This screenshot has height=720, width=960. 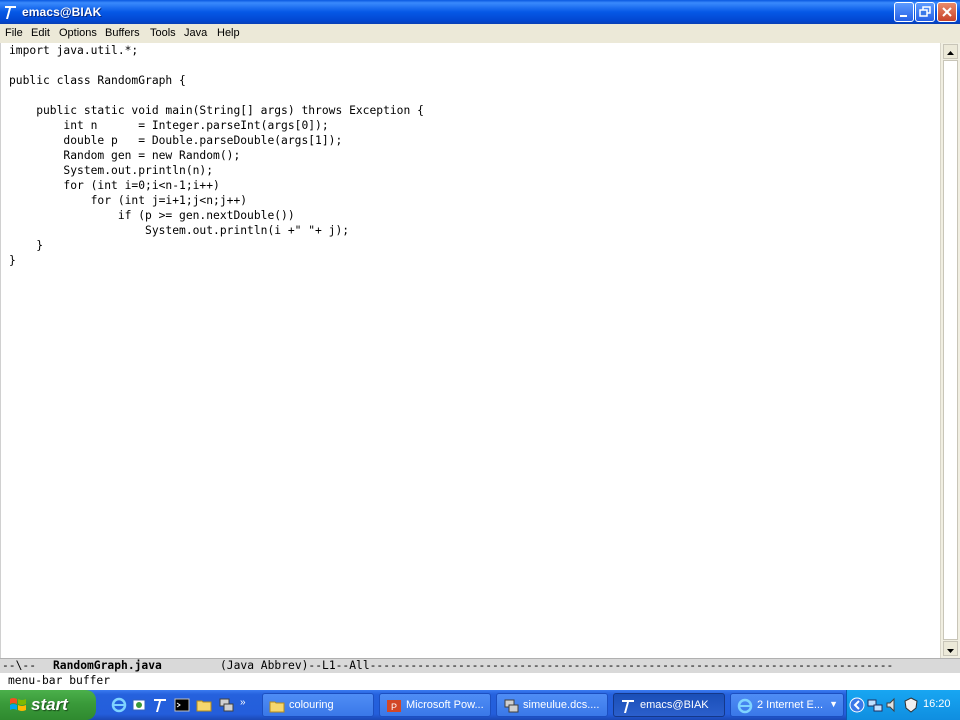 I want to click on code-line: for (int i=0;i<n-1;i++), so click(x=114, y=185).